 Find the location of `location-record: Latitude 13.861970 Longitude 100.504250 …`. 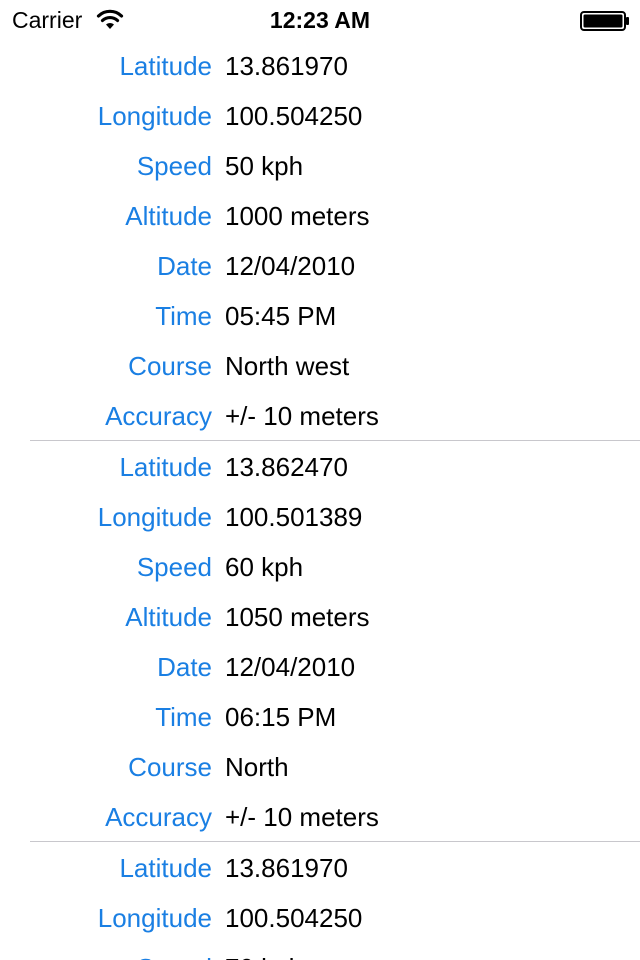

location-record: Latitude 13.861970 Longitude 100.504250 … is located at coordinates (335, 901).